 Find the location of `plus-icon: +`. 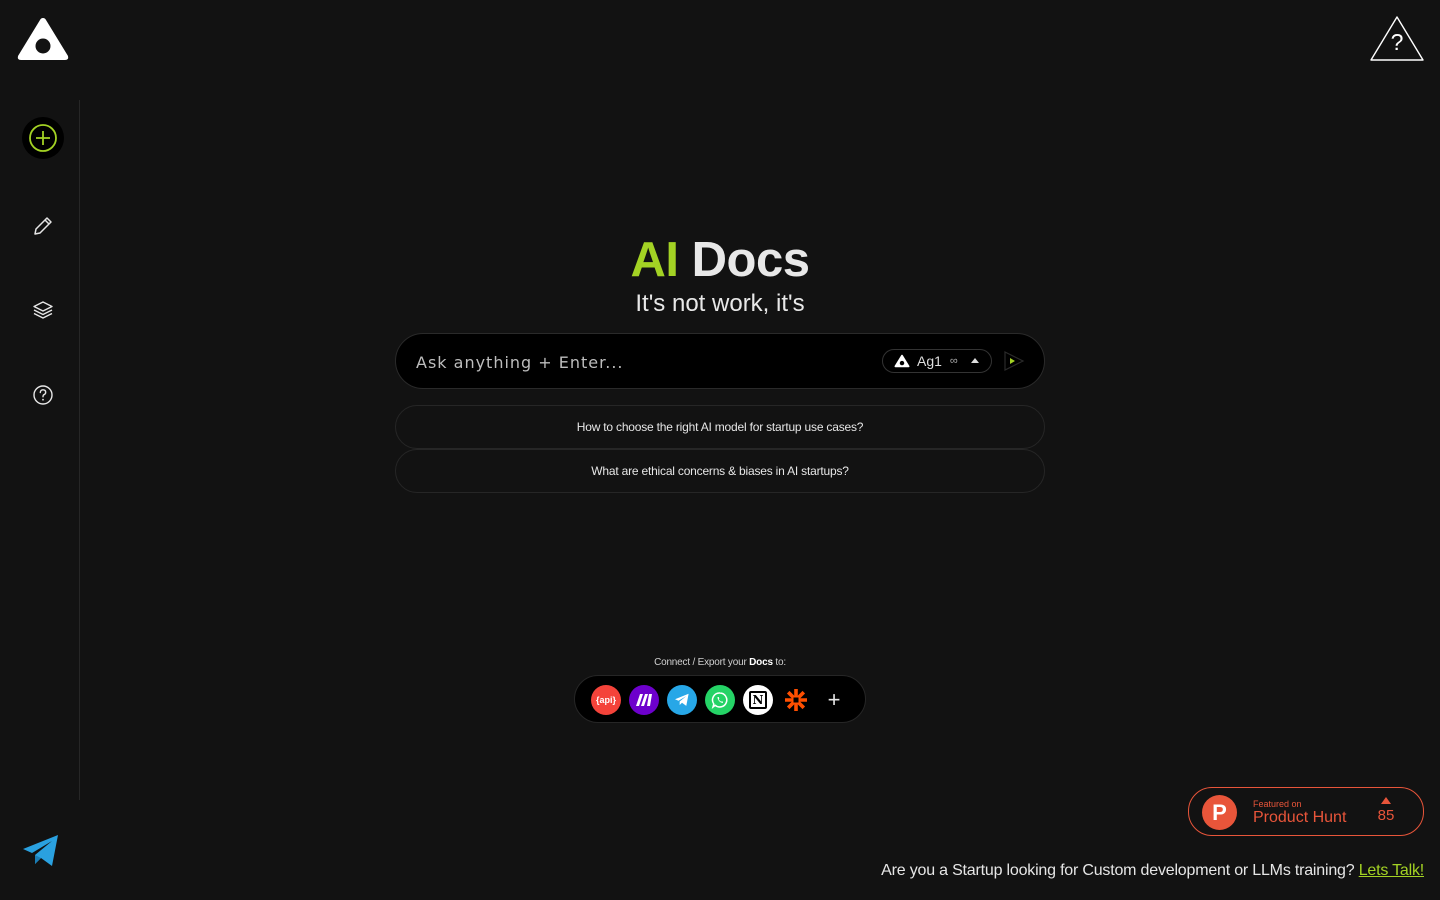

plus-icon: + is located at coordinates (834, 699).